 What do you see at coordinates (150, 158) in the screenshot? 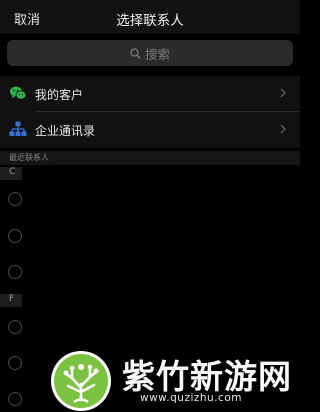
I see `recent-contacts-header: 最近联系人` at bounding box center [150, 158].